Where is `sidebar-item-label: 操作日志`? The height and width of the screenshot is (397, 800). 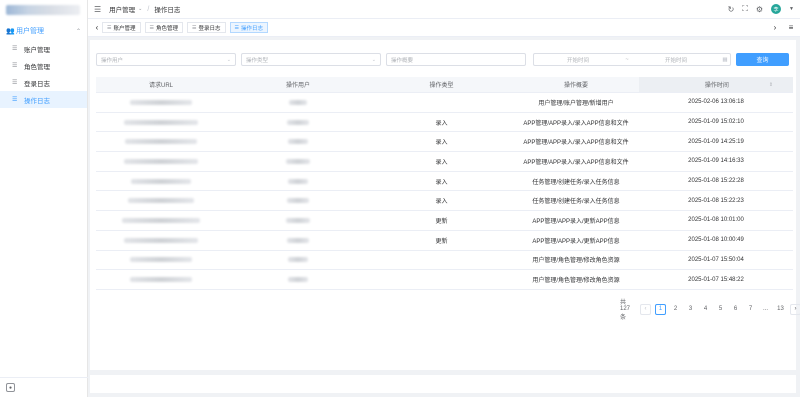
sidebar-item-label: 操作日志 is located at coordinates (37, 101).